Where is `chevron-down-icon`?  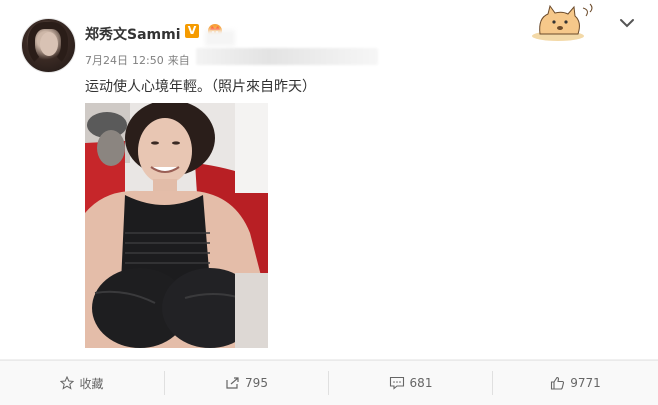
chevron-down-icon is located at coordinates (627, 23).